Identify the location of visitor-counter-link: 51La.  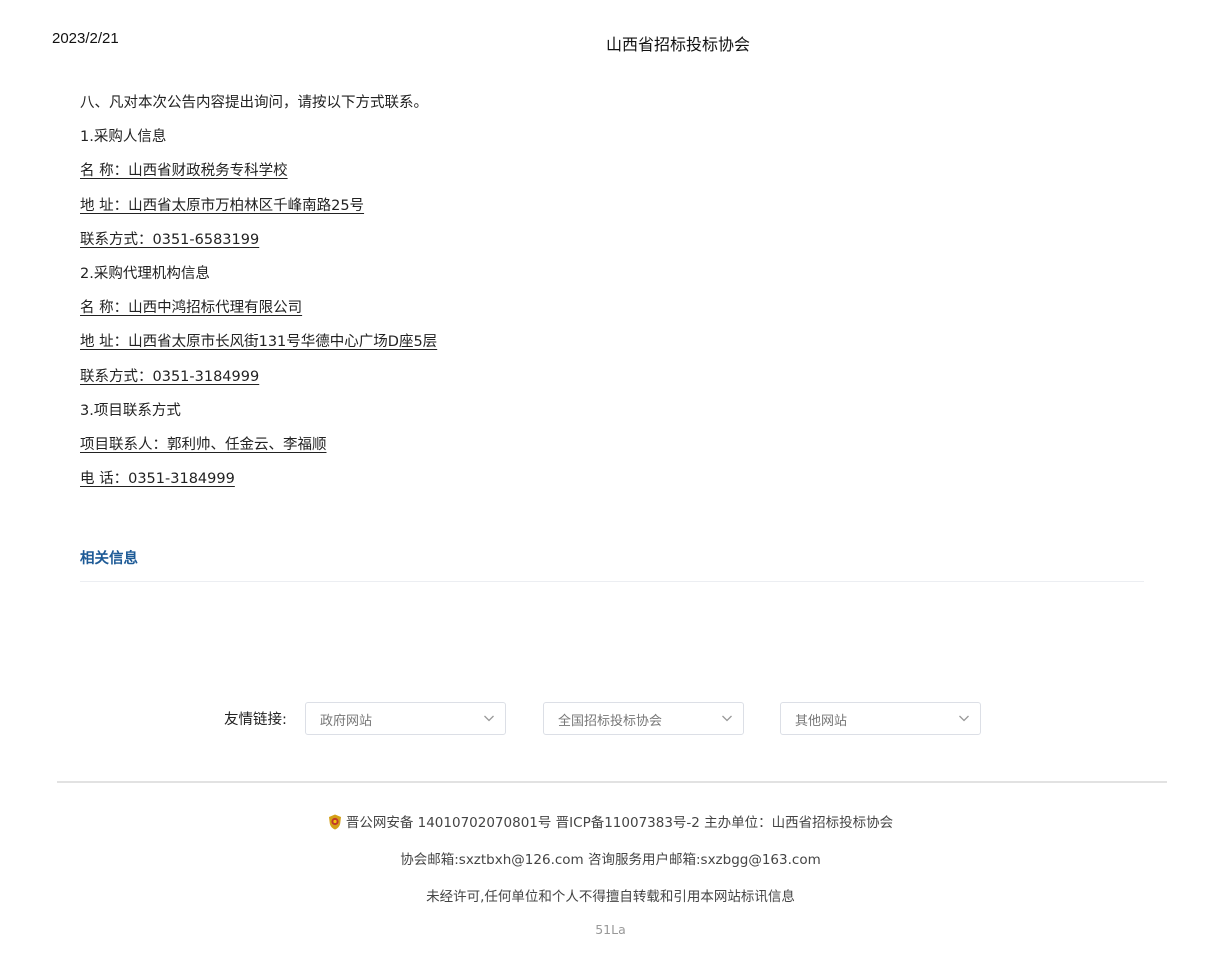
(610, 929).